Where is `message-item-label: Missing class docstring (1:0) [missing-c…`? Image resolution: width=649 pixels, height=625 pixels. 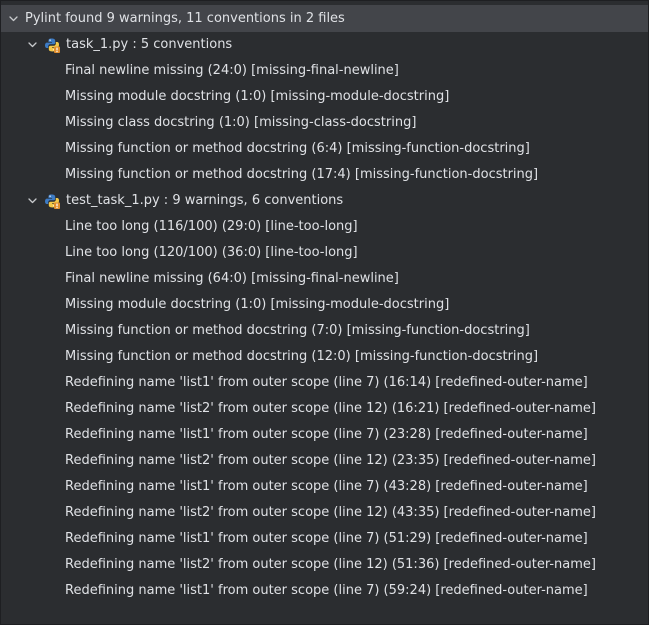
message-item-label: Missing class docstring (1:0) [missing-c… is located at coordinates (241, 122).